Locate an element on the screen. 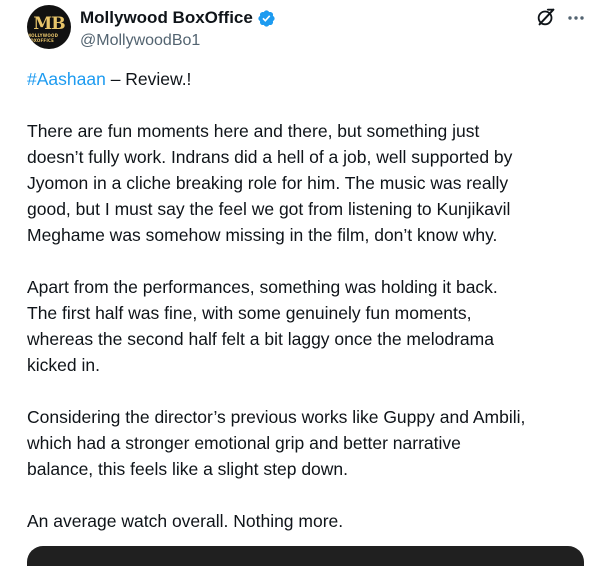  author-display-name: Mollywood BoxOffice is located at coordinates (166, 18).